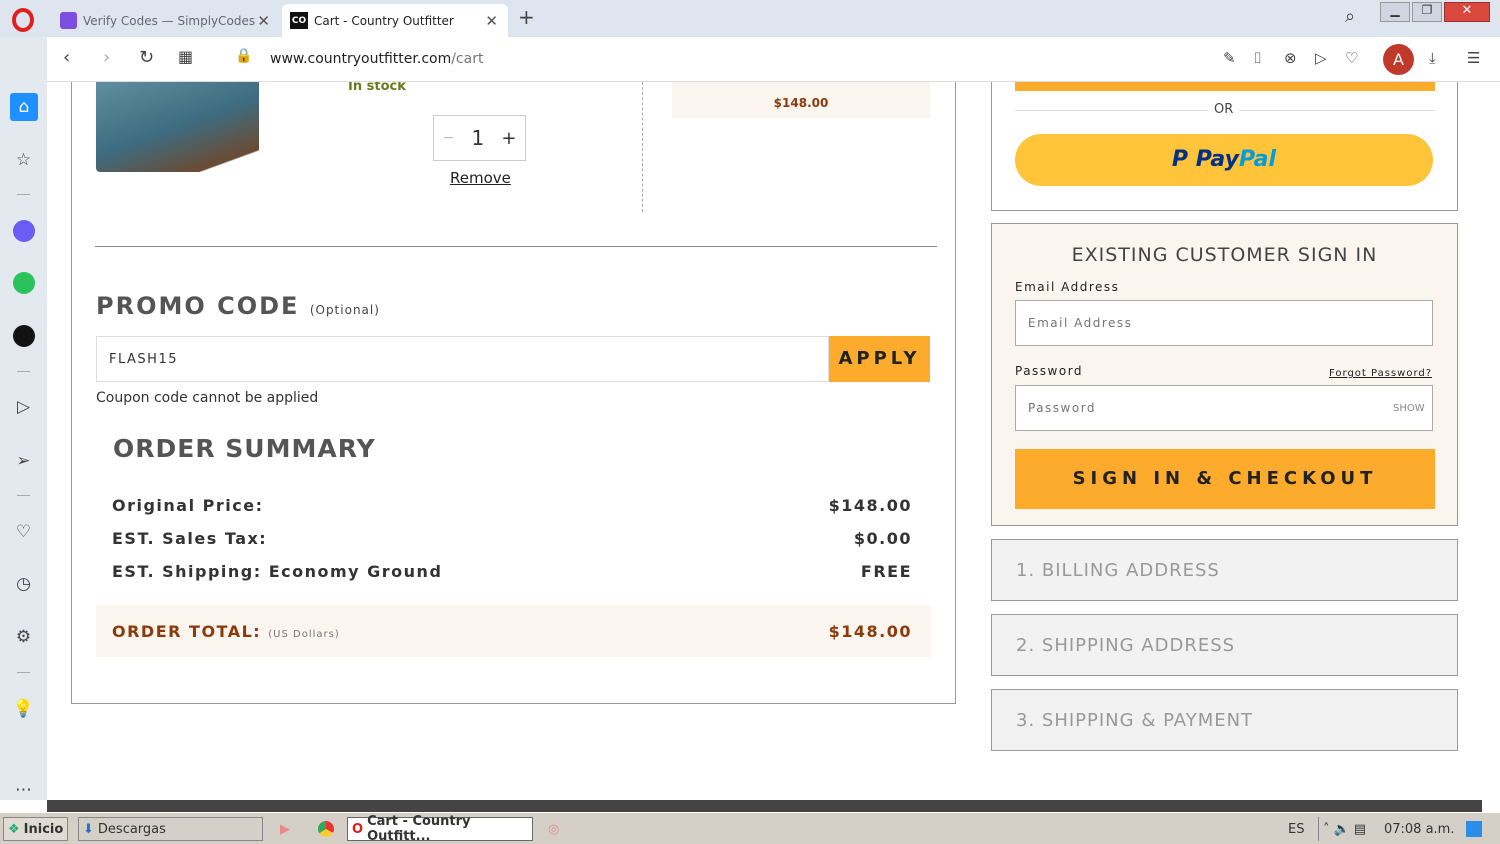  I want to click on step-shipping-address: 2. SHIPPING ADDRESS, so click(1224, 645).